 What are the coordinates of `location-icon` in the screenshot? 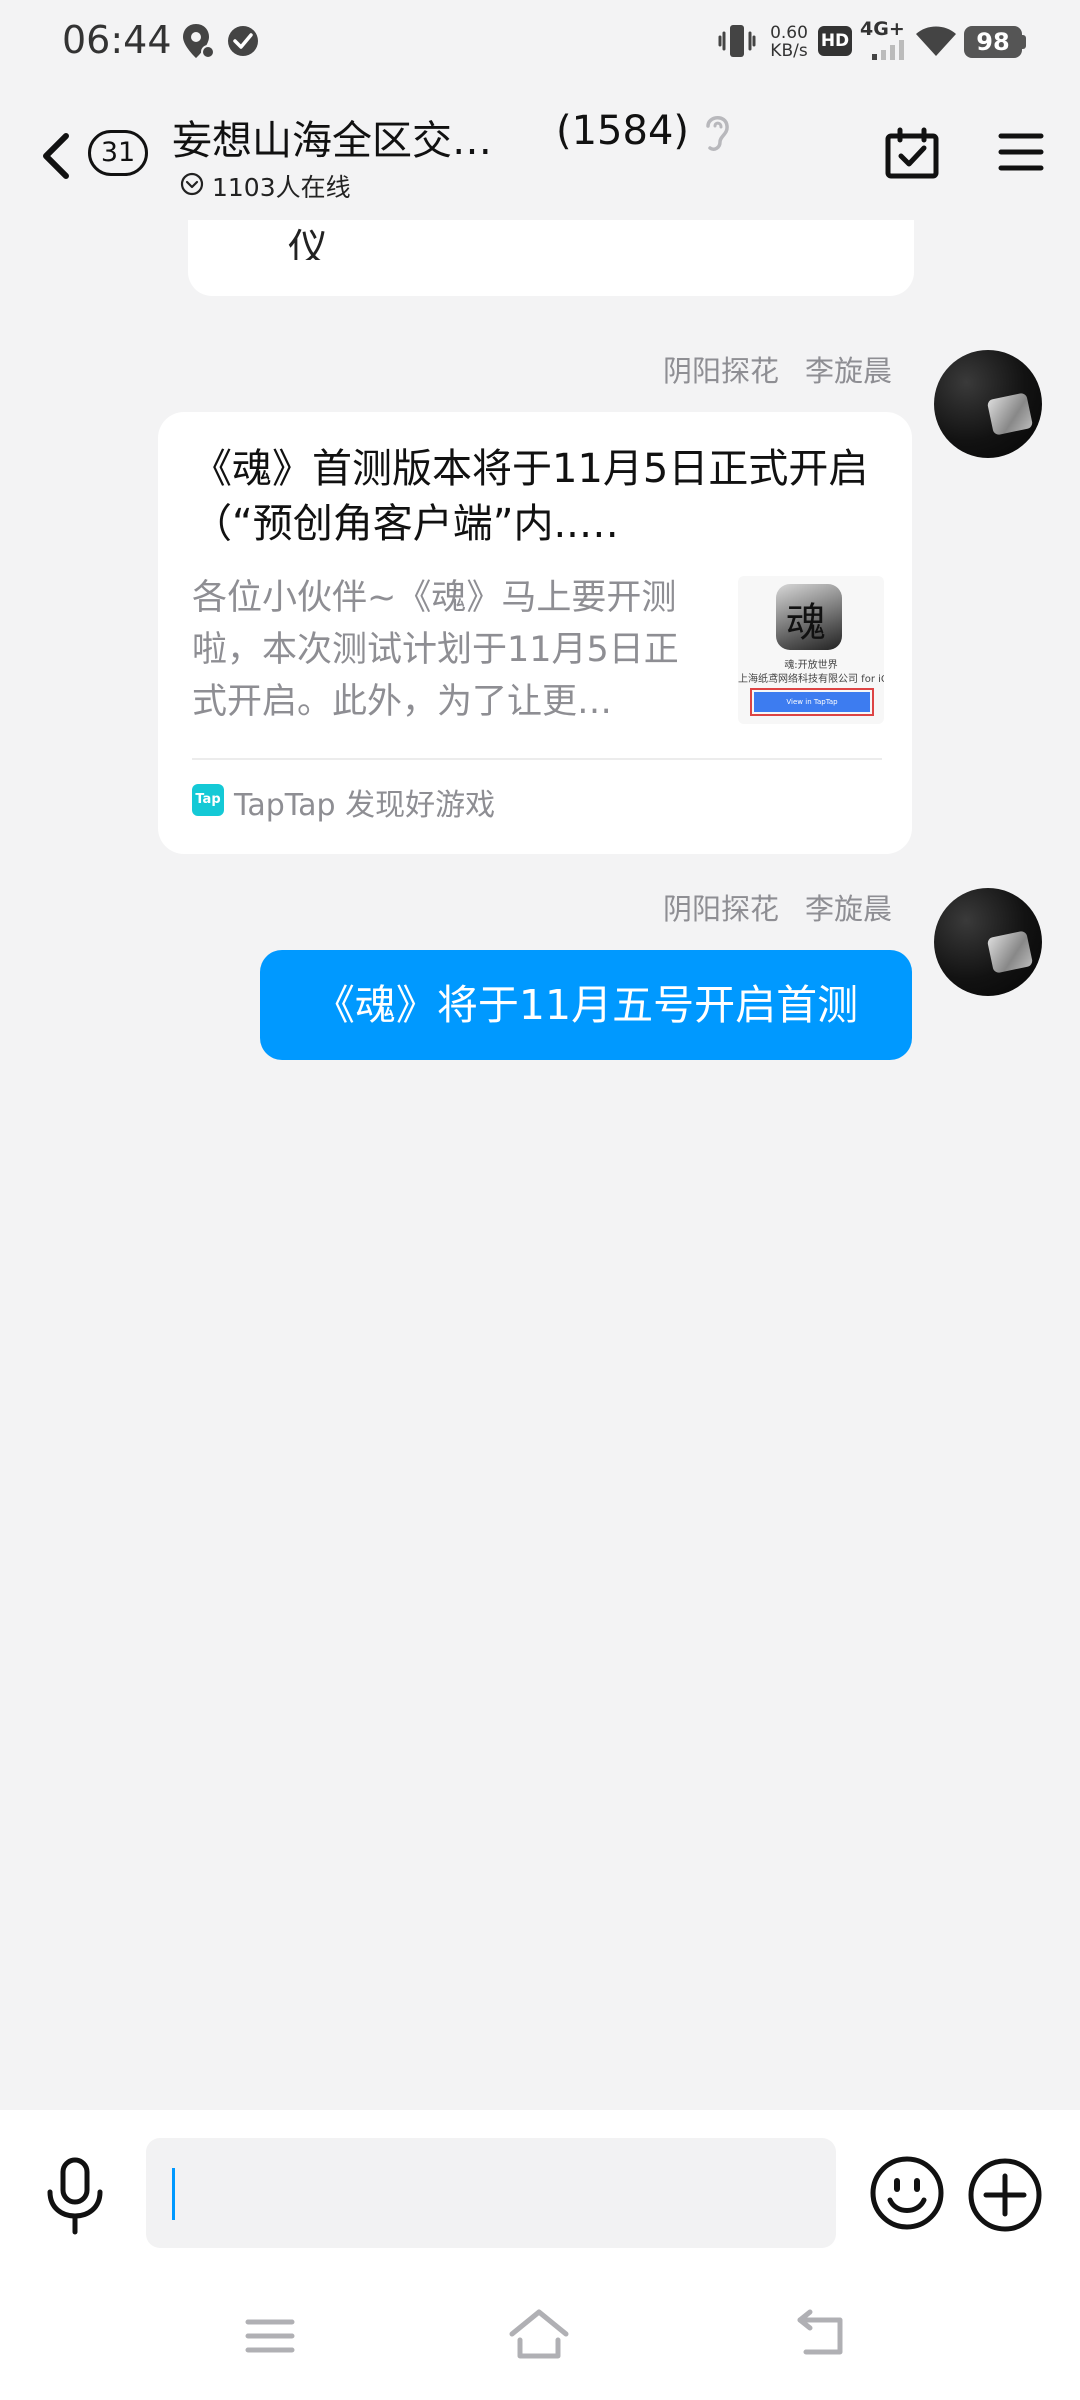 It's located at (199, 41).